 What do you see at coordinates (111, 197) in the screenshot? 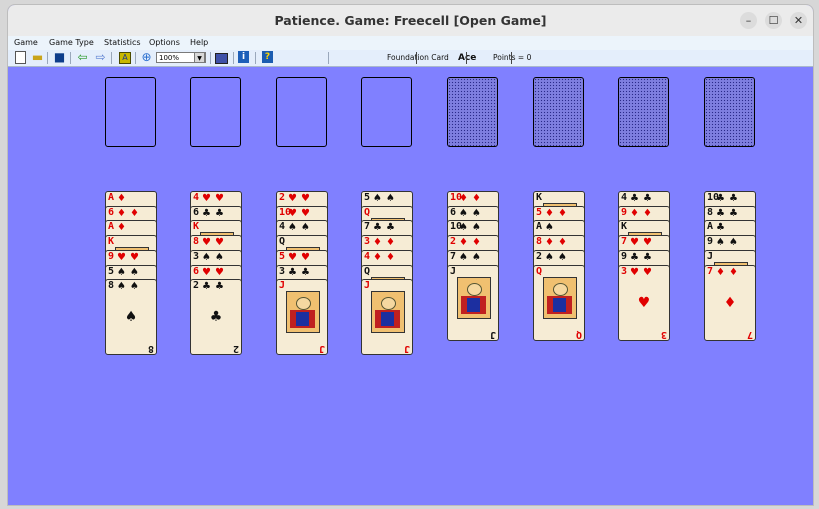
I see `card-rank: A` at bounding box center [111, 197].